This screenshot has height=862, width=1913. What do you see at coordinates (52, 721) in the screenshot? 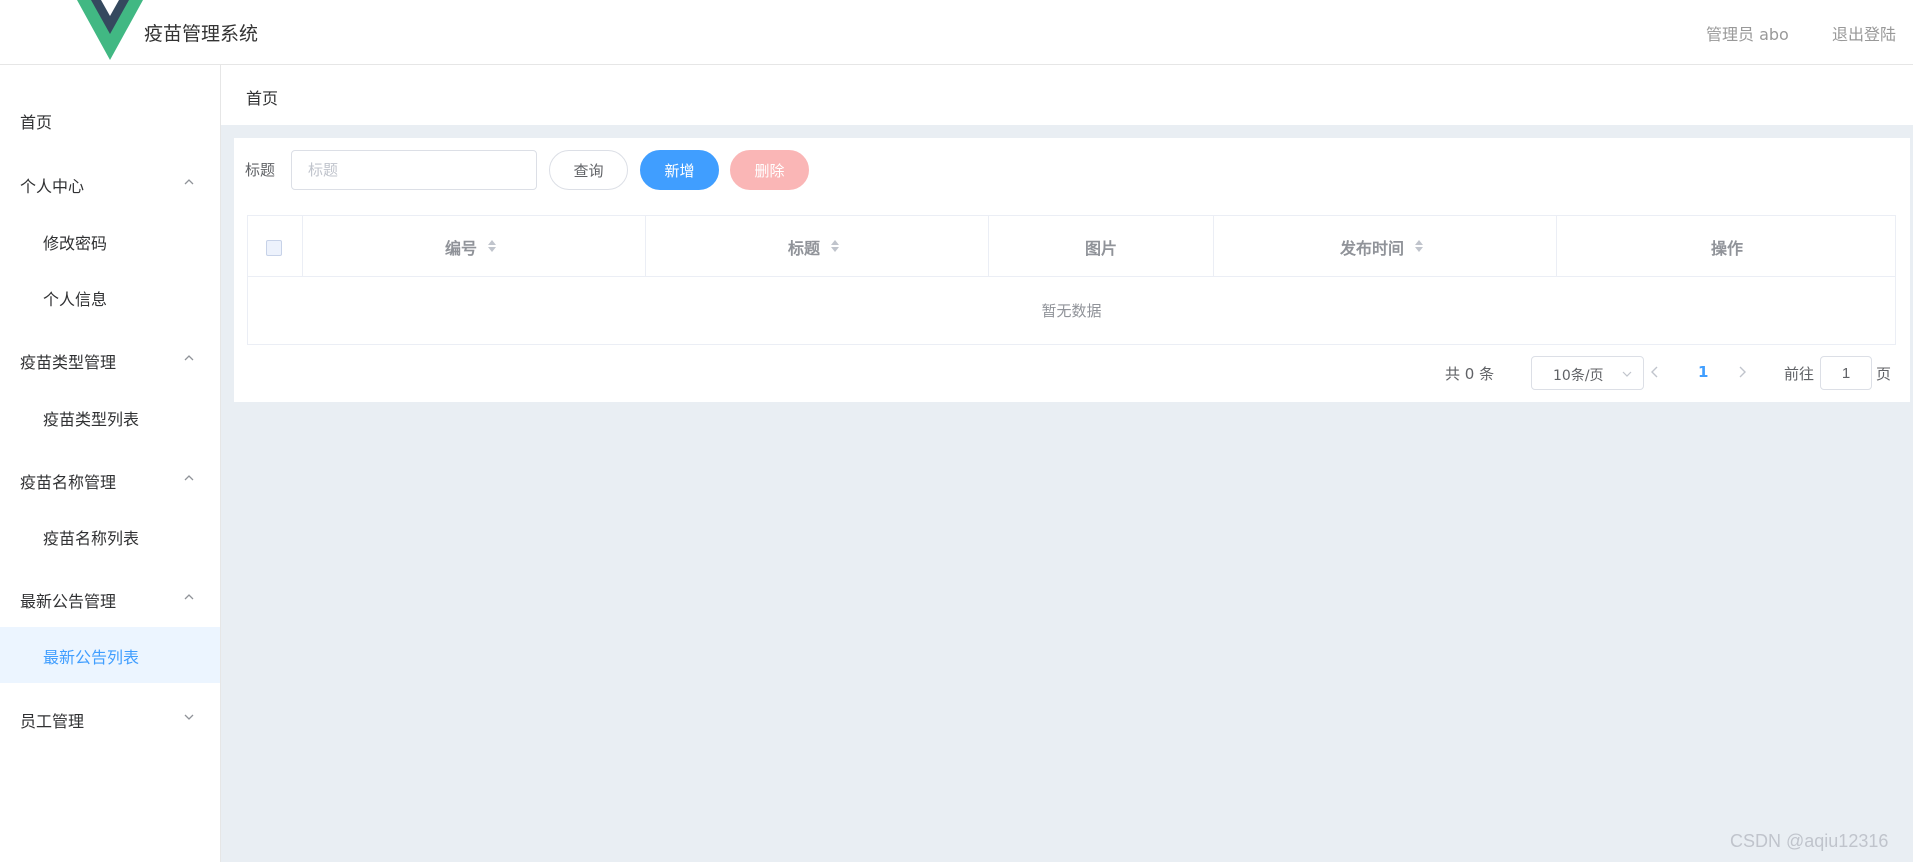
I see `sidebar-item-label: 员工管理` at bounding box center [52, 721].